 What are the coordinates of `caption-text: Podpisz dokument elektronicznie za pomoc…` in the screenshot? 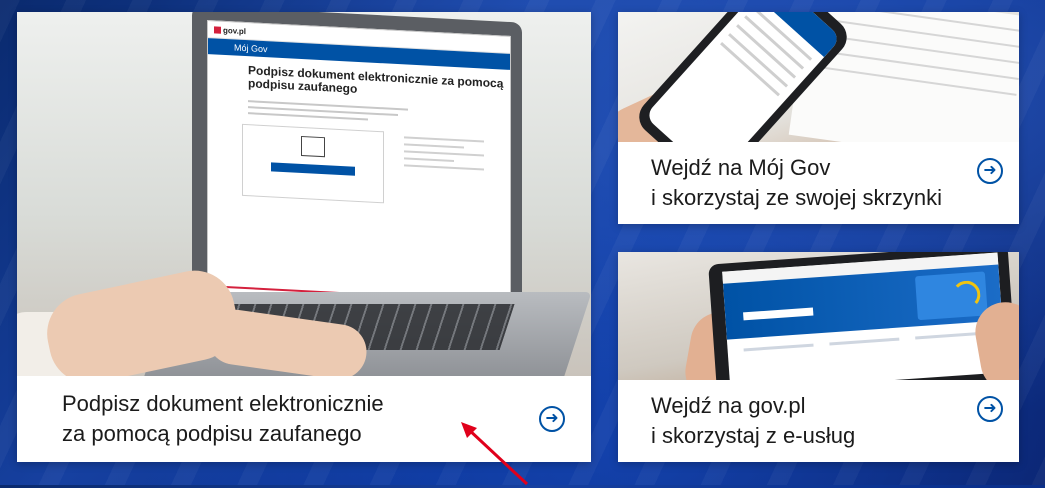 It's located at (223, 419).